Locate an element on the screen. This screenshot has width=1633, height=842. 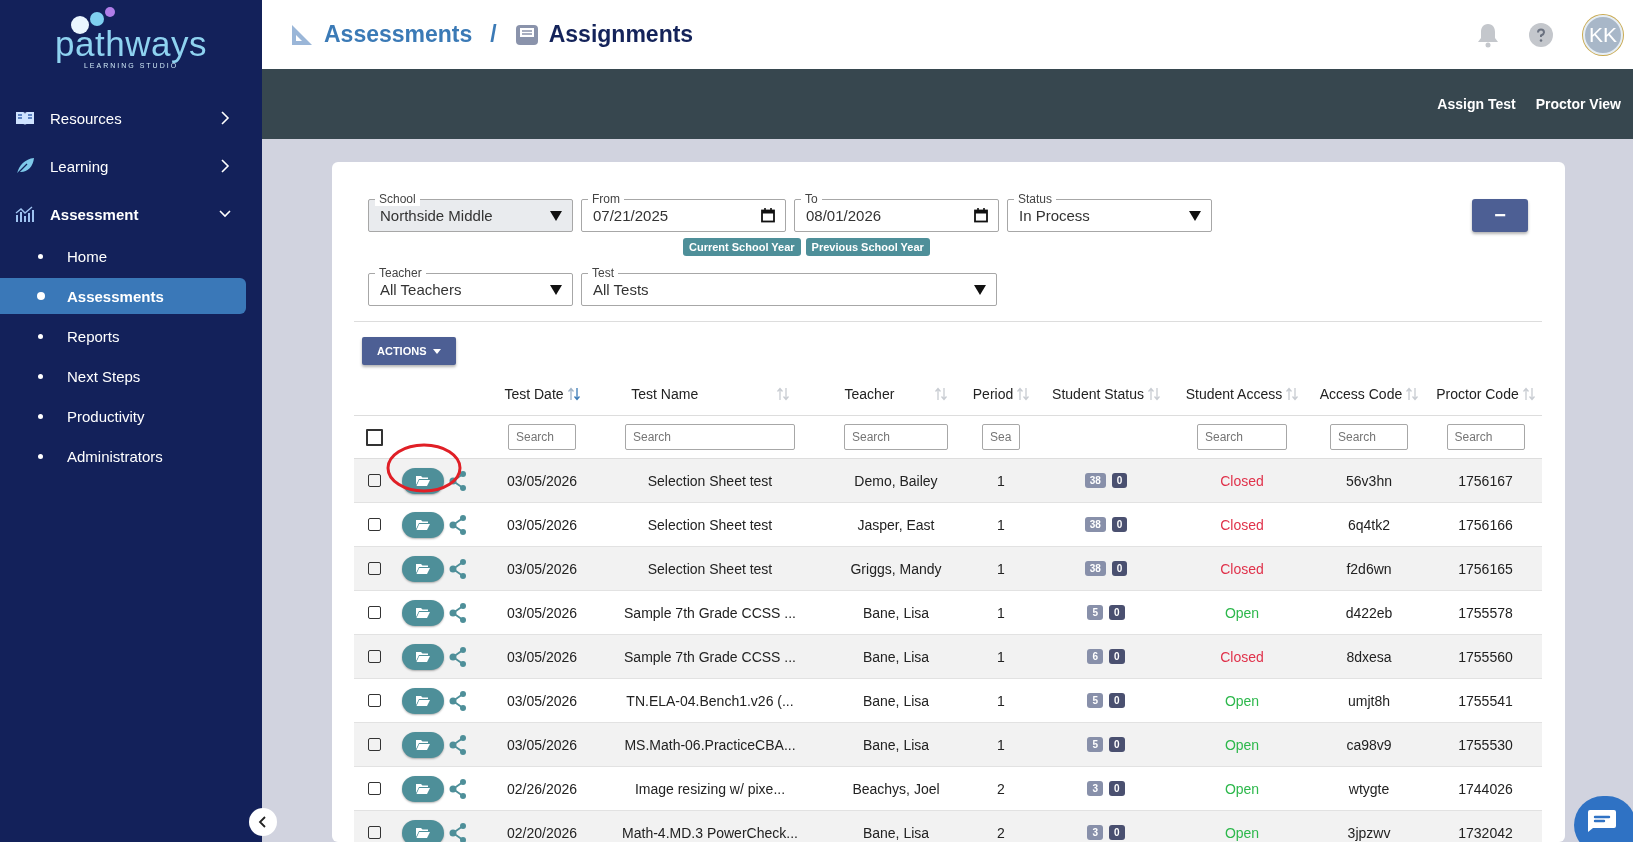
sidebar-item: Learning is located at coordinates (131, 166).